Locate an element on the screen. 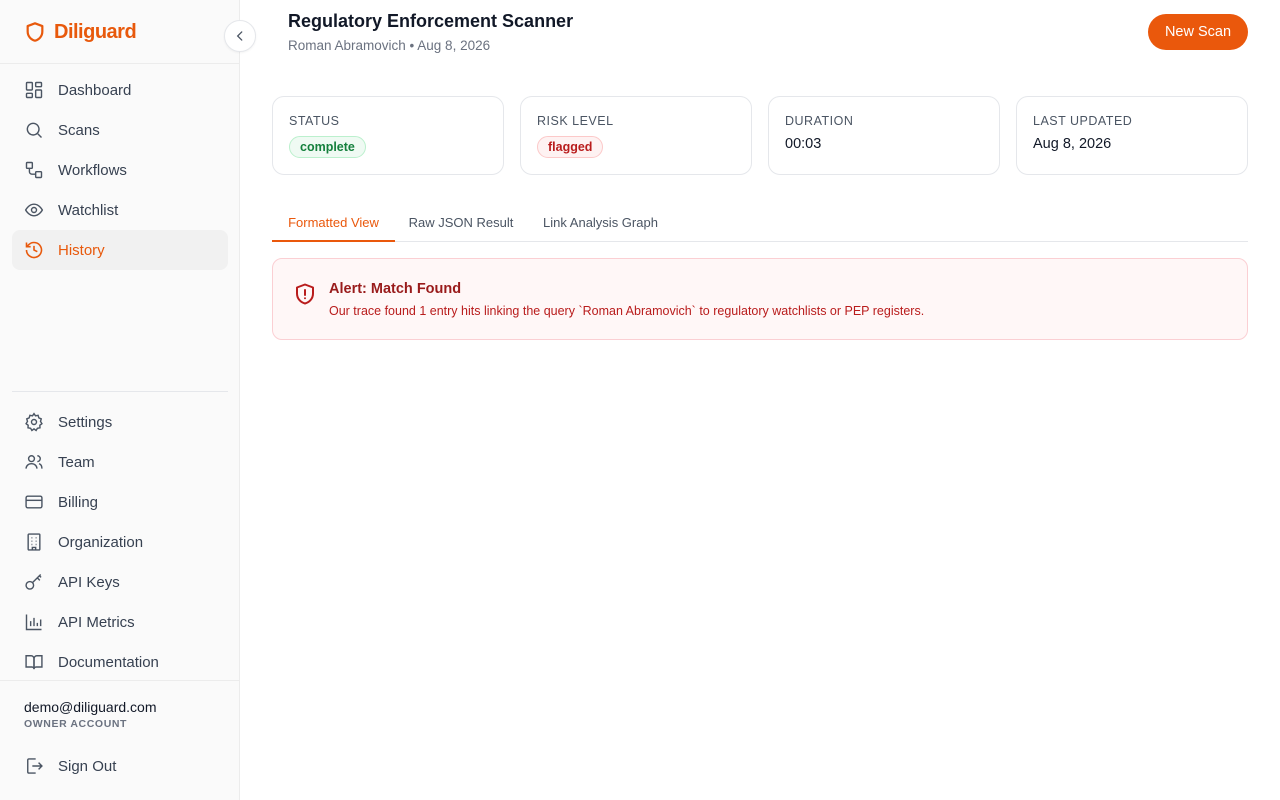 The height and width of the screenshot is (800, 1280). chevron-left-icon is located at coordinates (239, 36).